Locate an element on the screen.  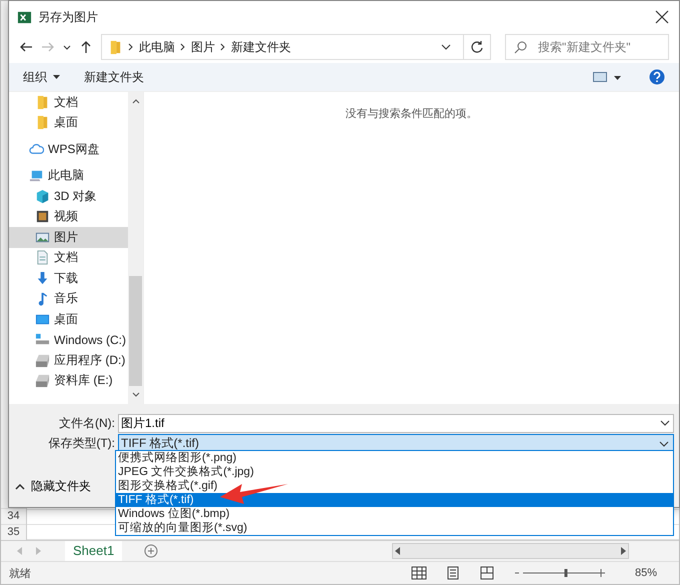
zoom-slider is located at coordinates (559, 573).